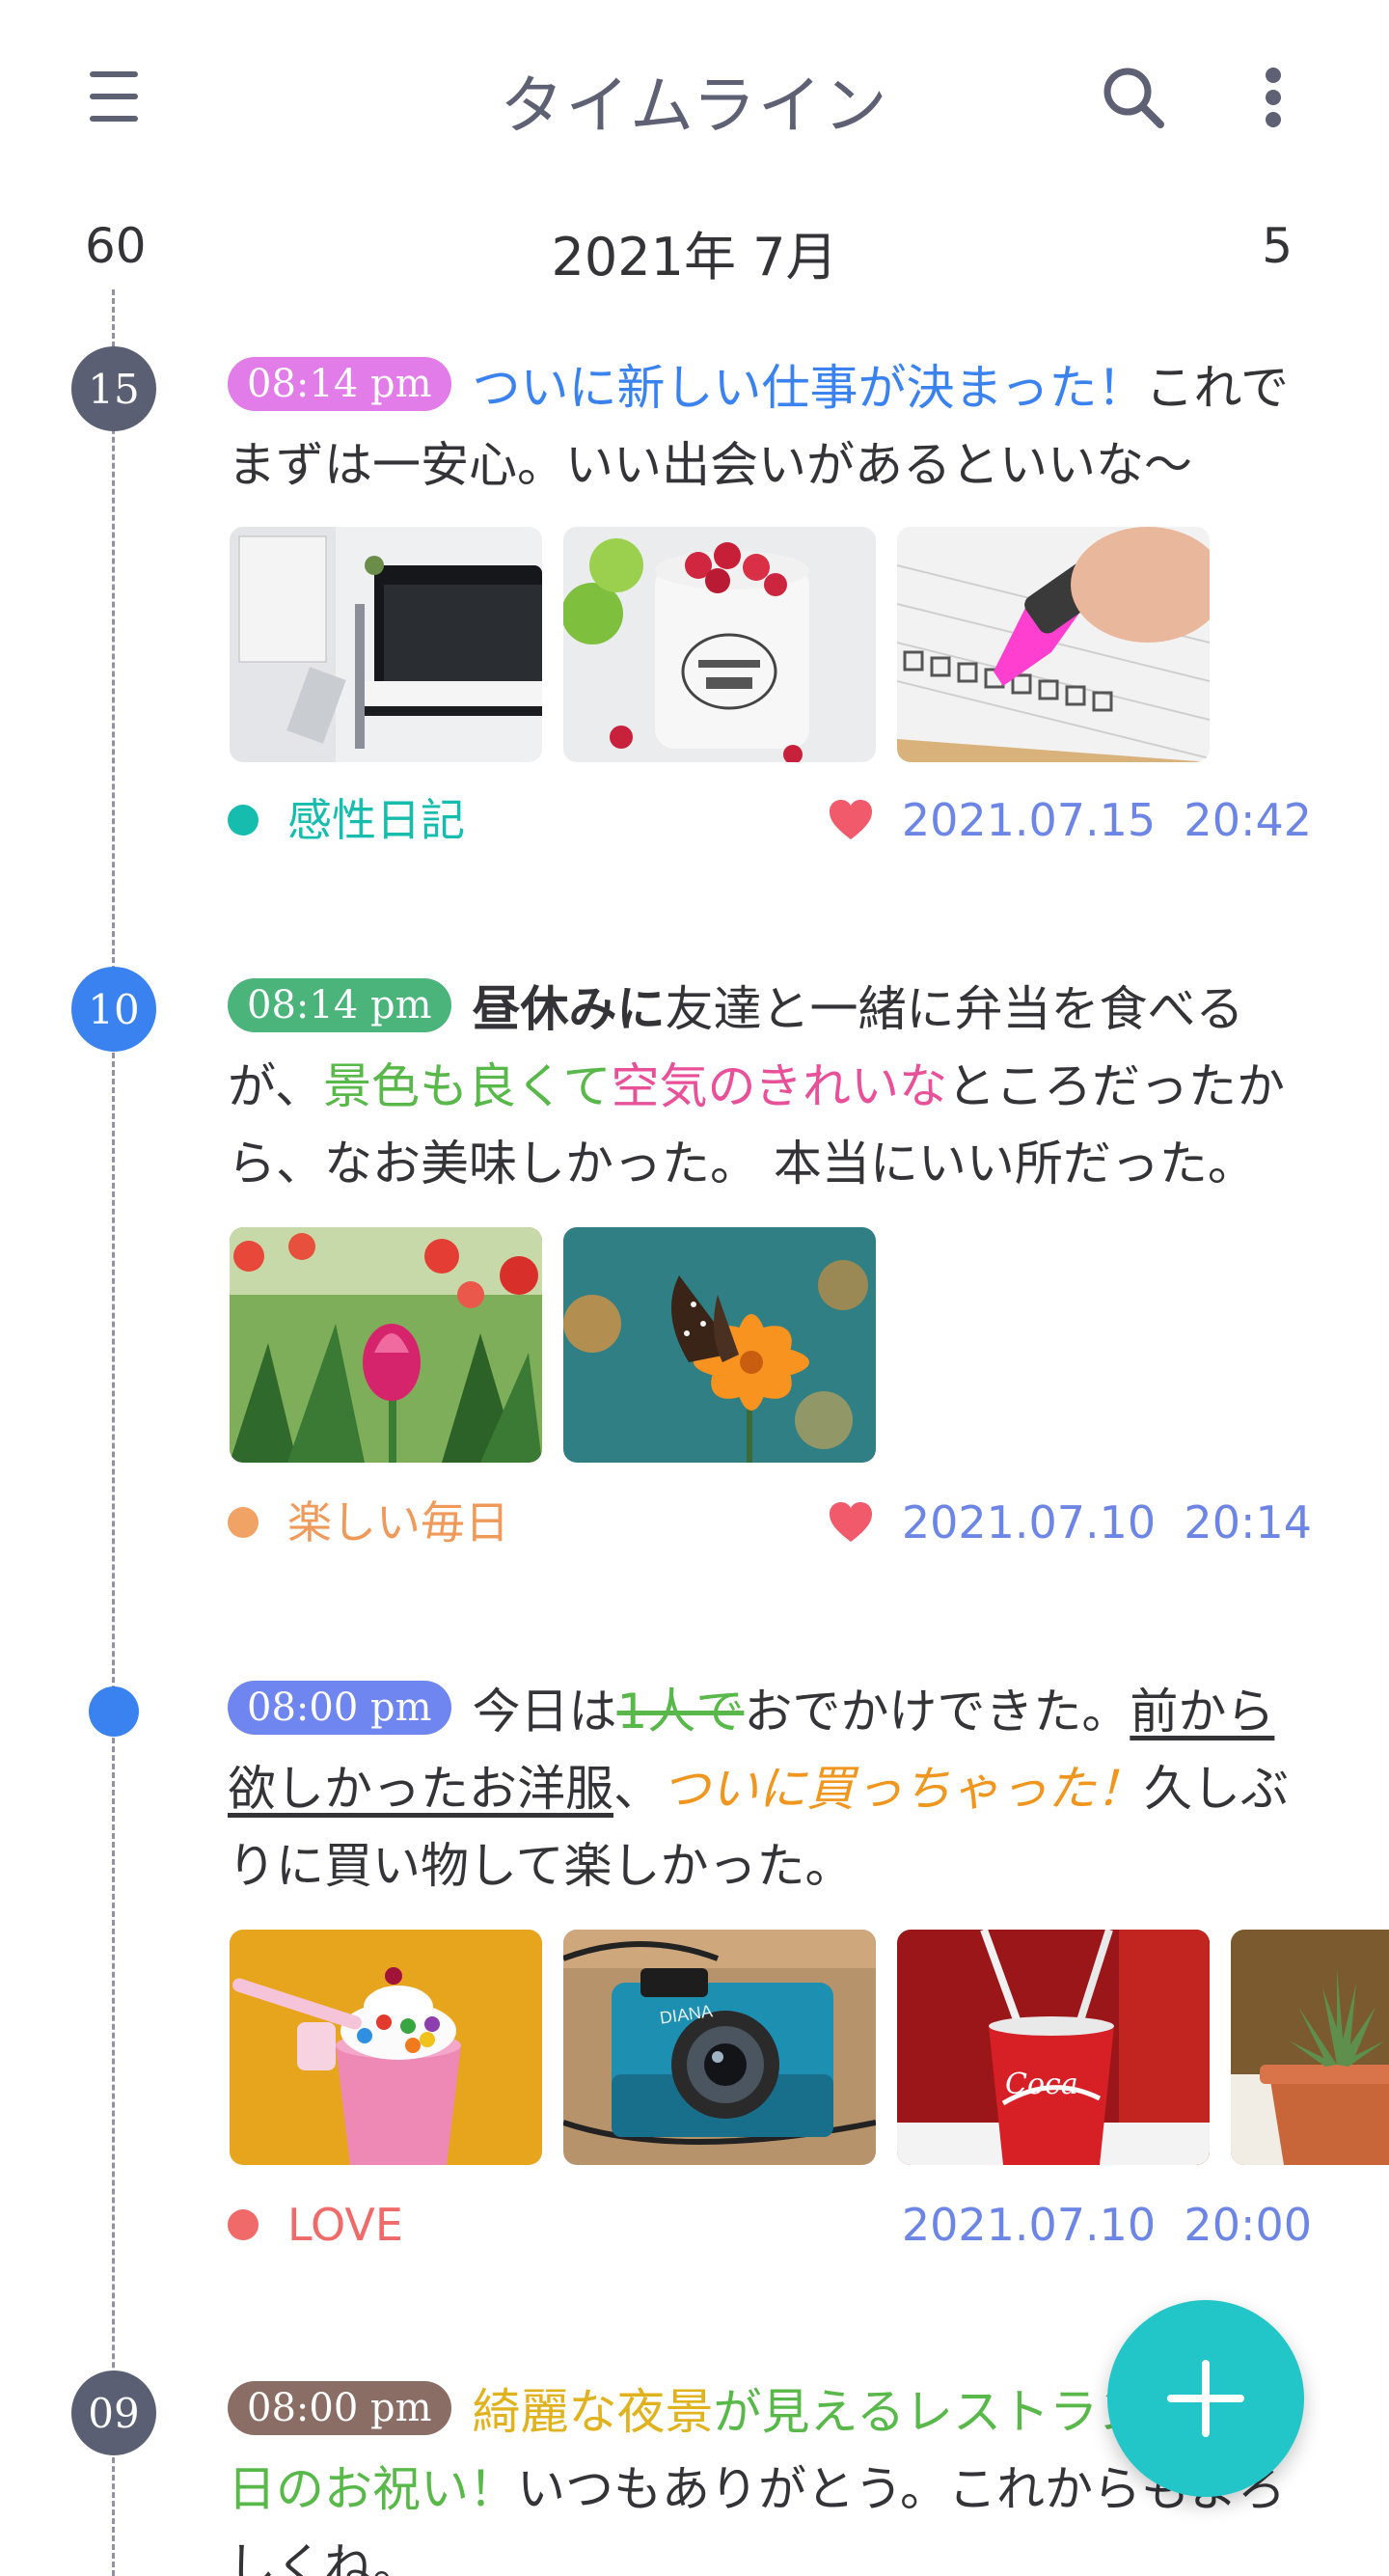  What do you see at coordinates (937, 1712) in the screenshot?
I see `text-segment: おでかけできた。` at bounding box center [937, 1712].